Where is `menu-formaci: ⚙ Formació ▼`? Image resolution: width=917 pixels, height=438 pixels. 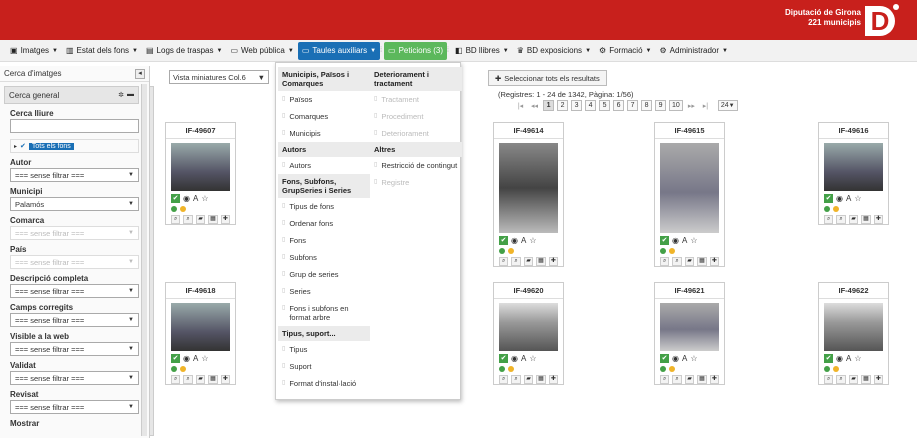
menu-formaci: ⚙ Formació ▼ is located at coordinates (625, 51).